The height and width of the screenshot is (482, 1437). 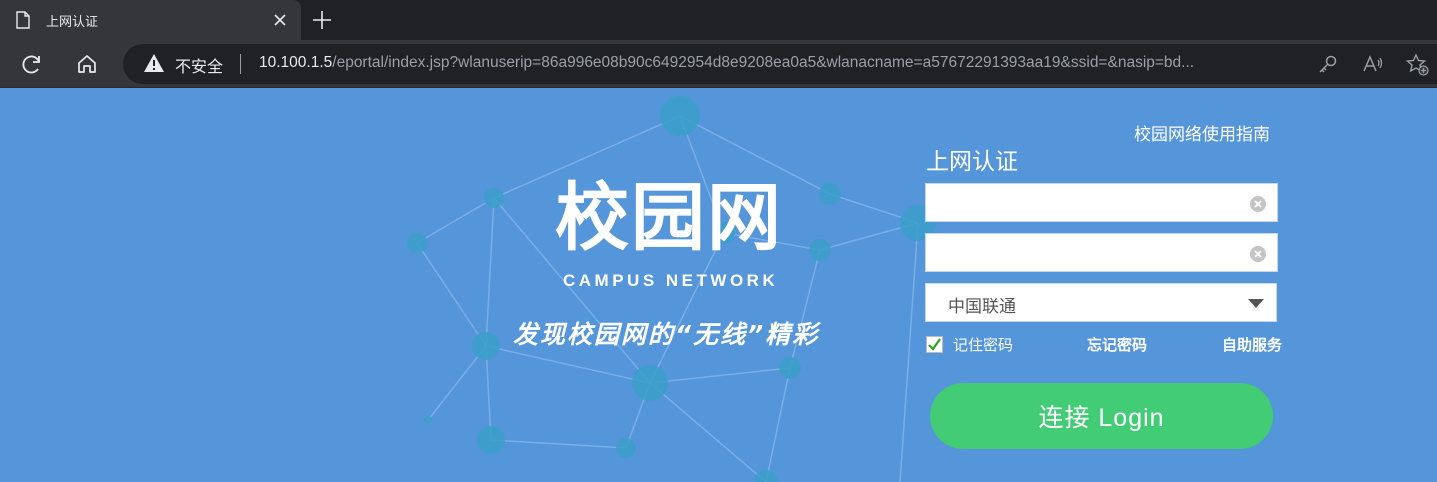 What do you see at coordinates (1256, 303) in the screenshot?
I see `chevron-down-icon` at bounding box center [1256, 303].